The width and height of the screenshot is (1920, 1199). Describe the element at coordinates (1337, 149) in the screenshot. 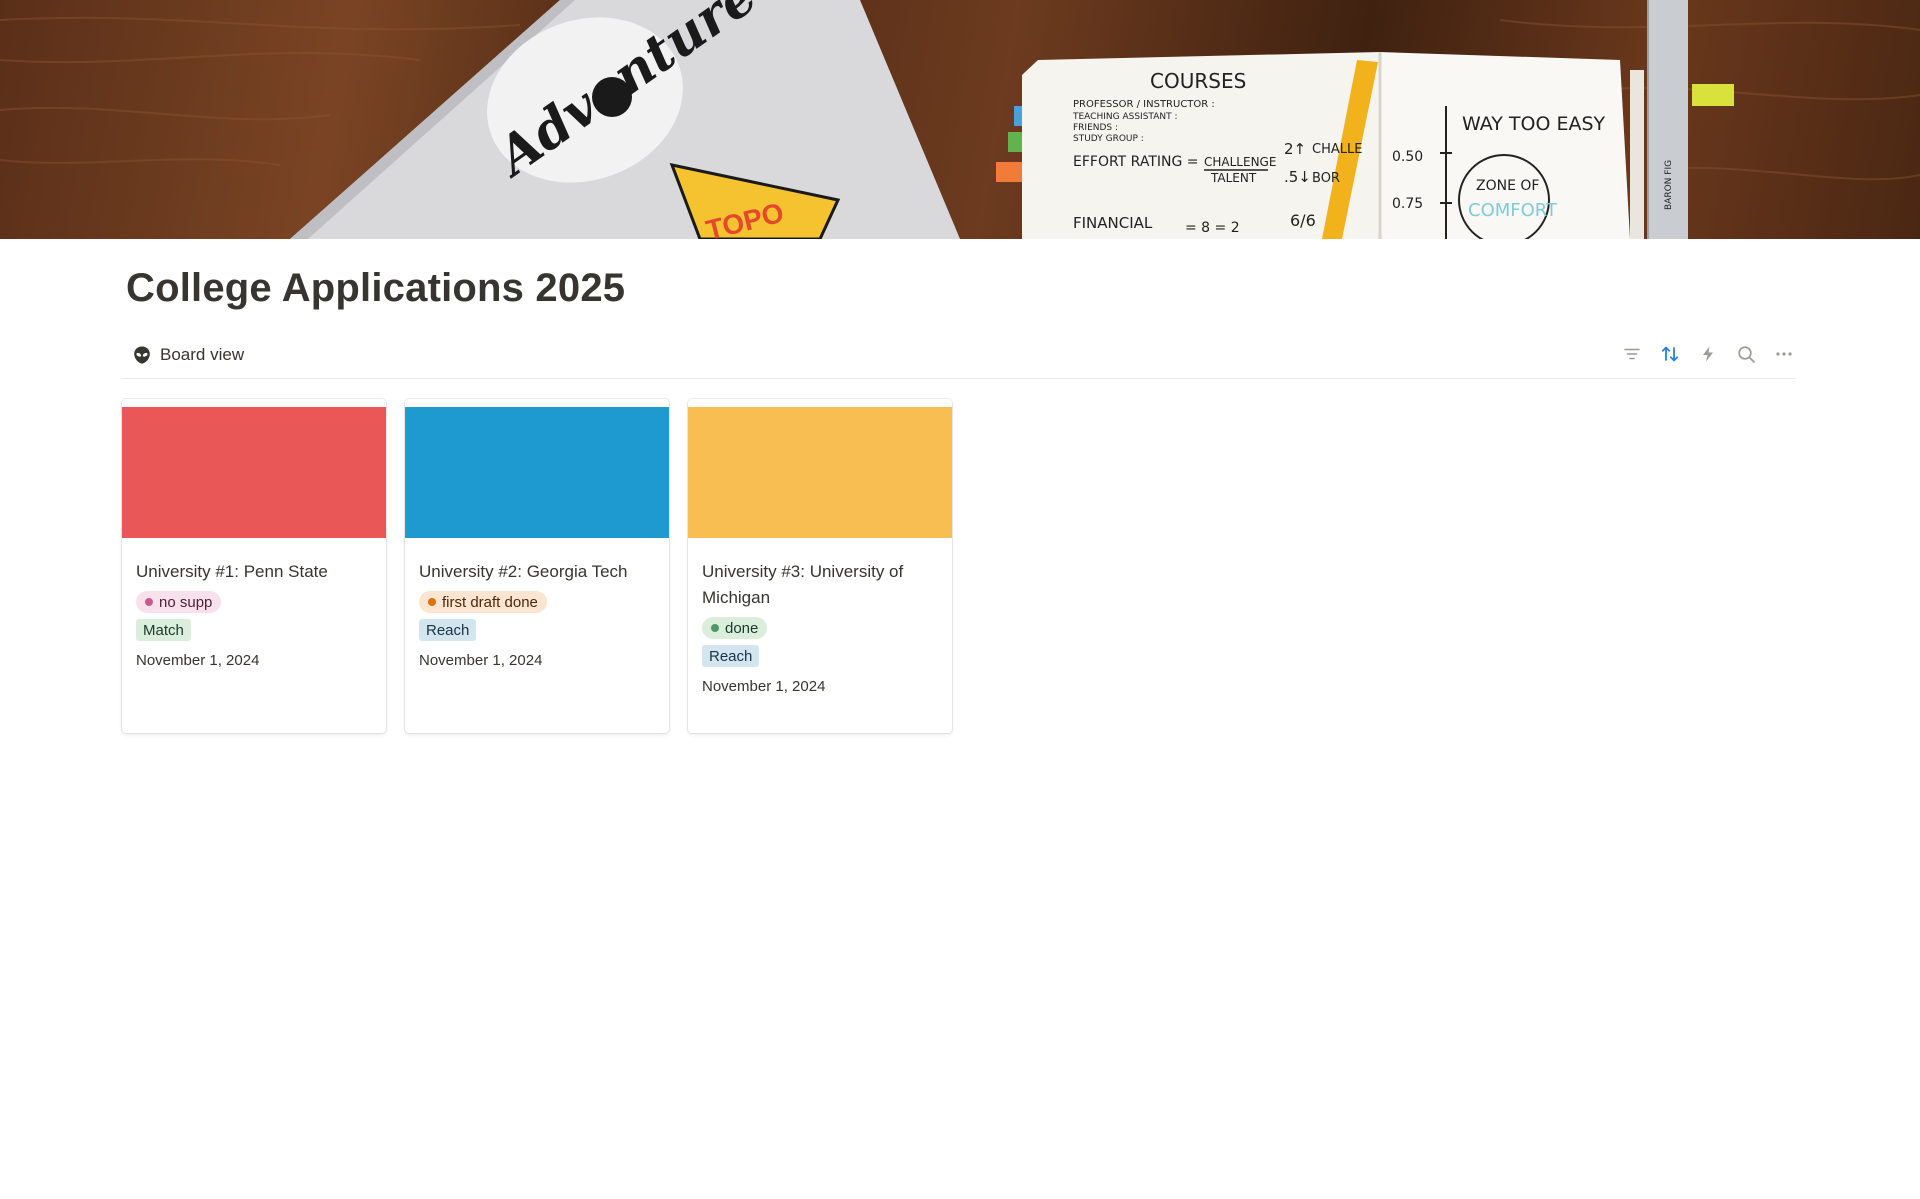

I see `notebook-note: CHALLE` at that location.